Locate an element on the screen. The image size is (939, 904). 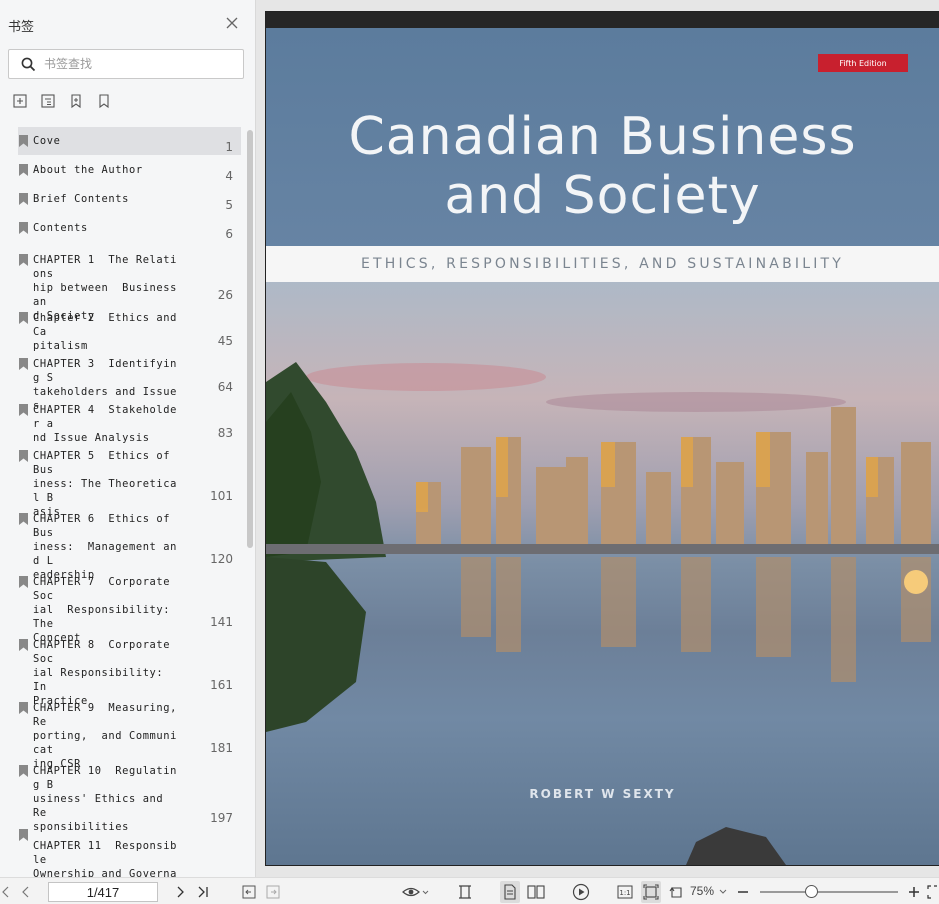
fit-page-icon is located at coordinates (651, 892).